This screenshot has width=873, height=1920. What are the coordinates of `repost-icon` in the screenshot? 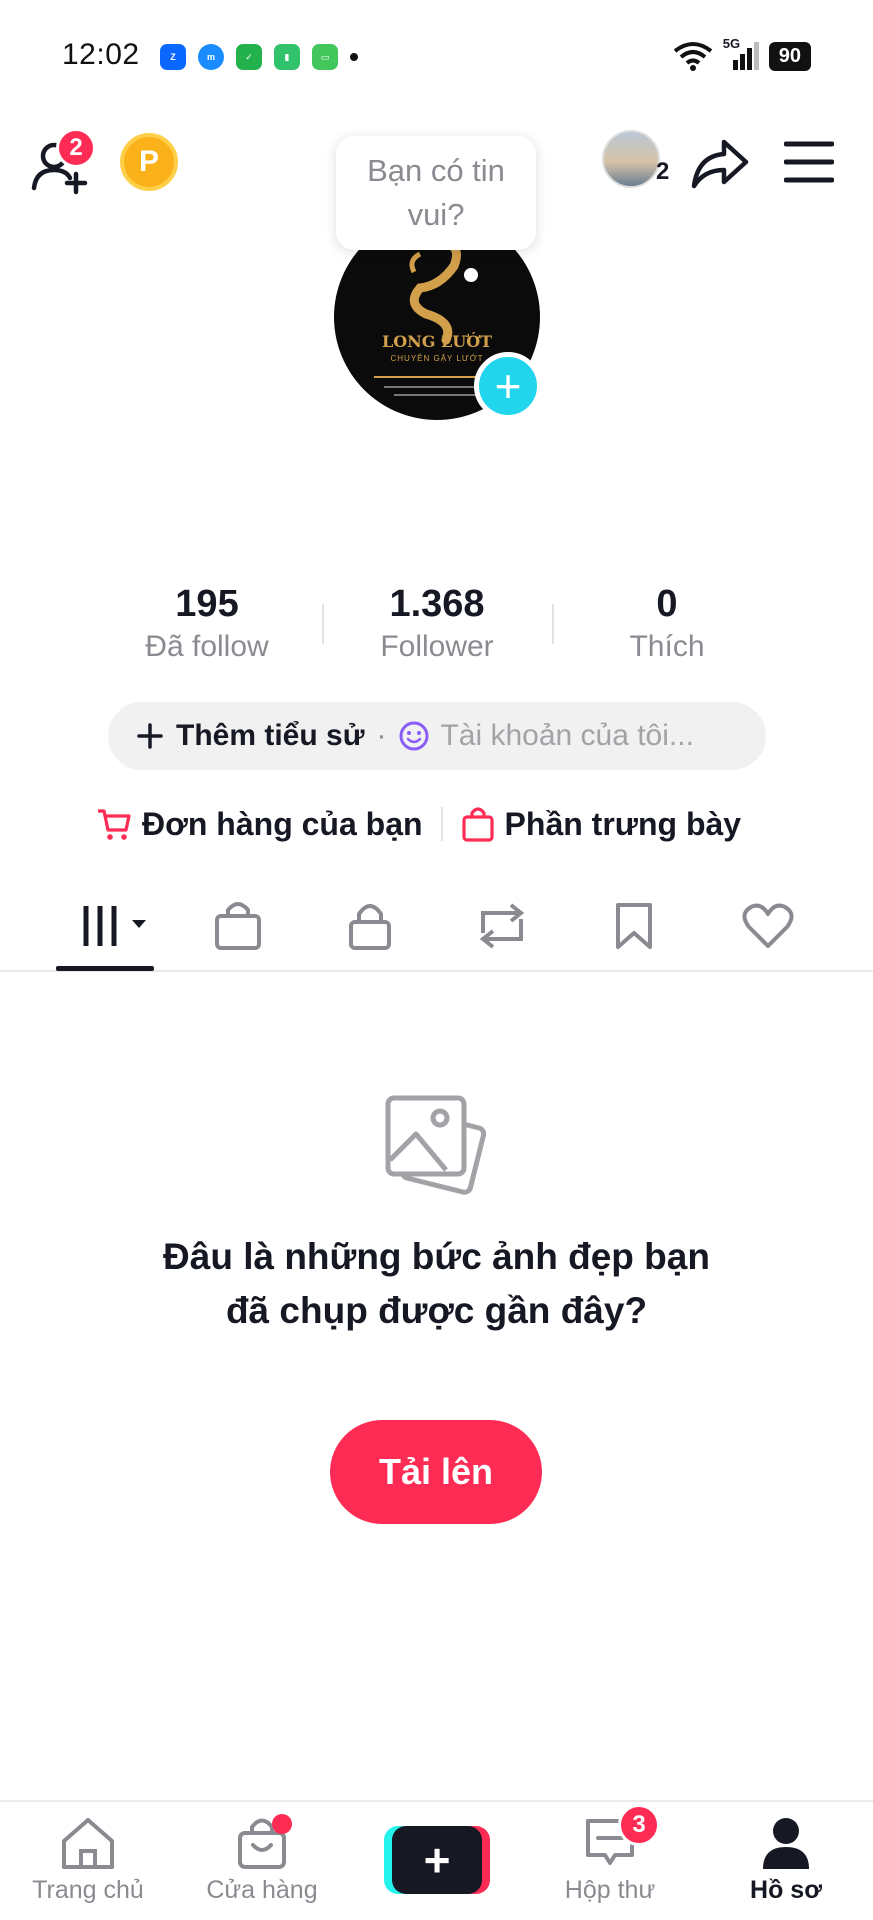 It's located at (502, 926).